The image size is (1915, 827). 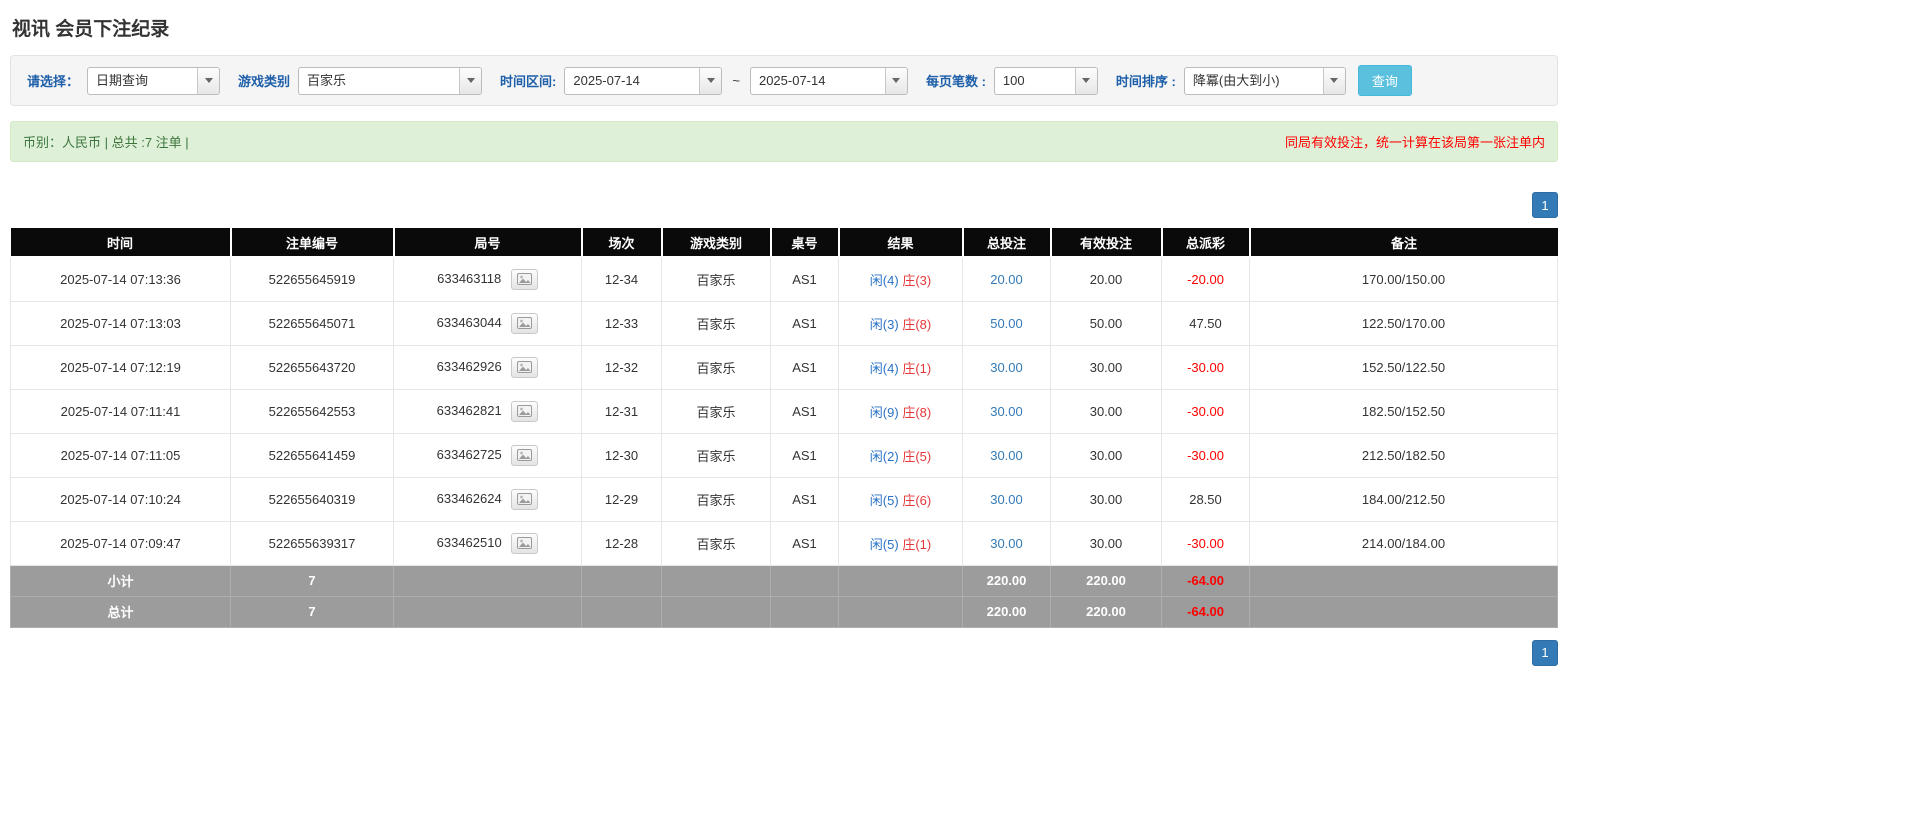 I want to click on col-remark: 备注, so click(x=1403, y=243).